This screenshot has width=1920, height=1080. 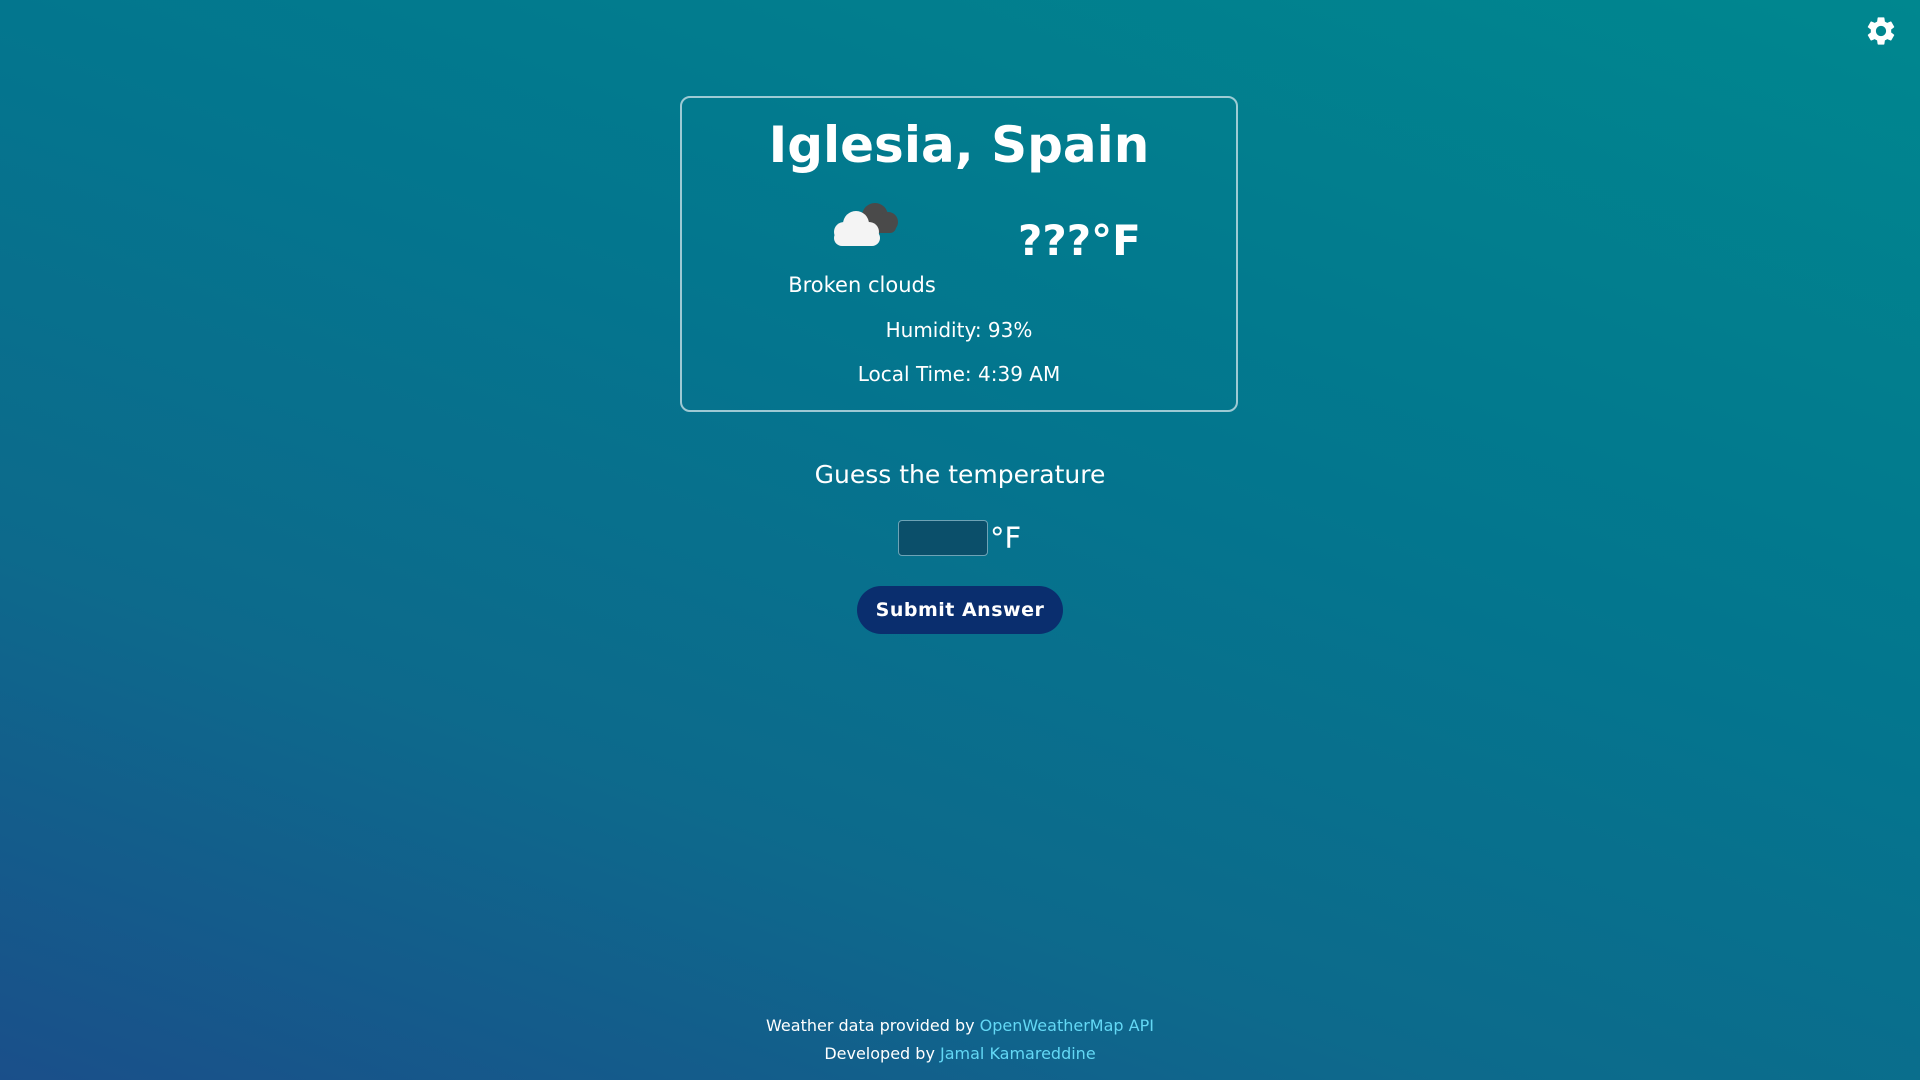 What do you see at coordinates (960, 474) in the screenshot?
I see `guess-prompt: Guess the temperature` at bounding box center [960, 474].